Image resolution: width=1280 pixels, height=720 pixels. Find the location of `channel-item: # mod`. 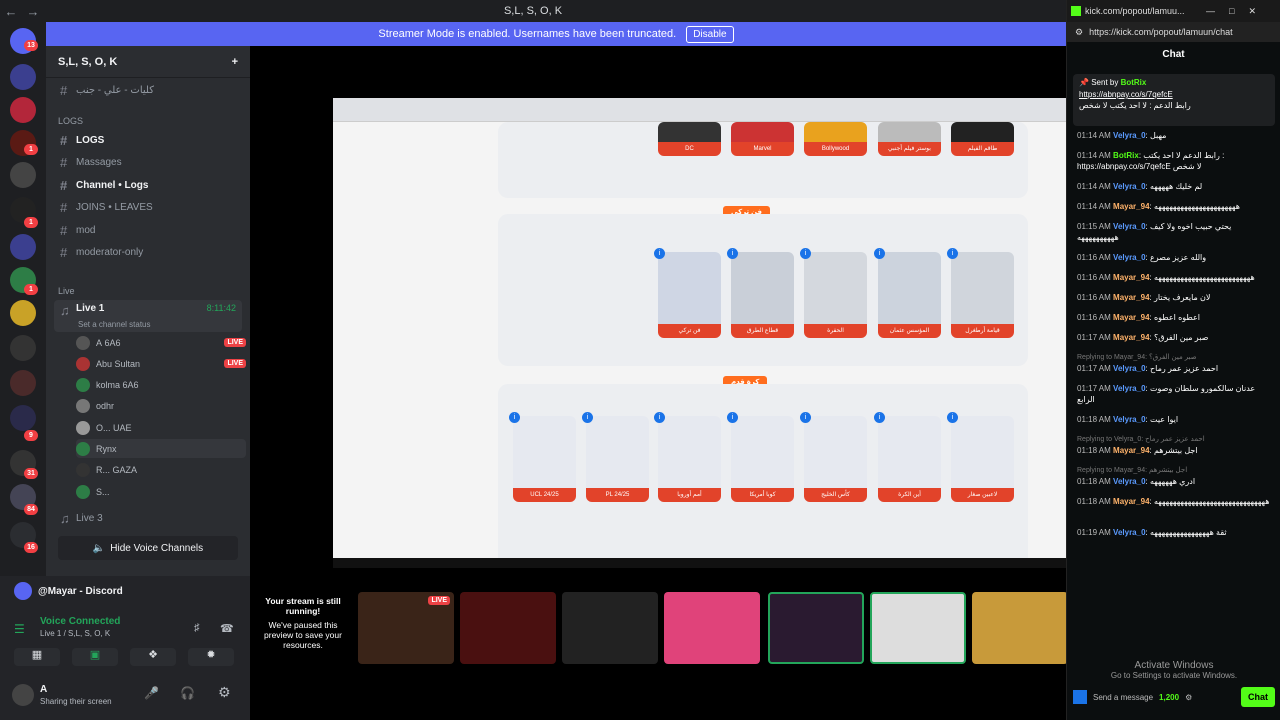

channel-item: # mod is located at coordinates (148, 230).